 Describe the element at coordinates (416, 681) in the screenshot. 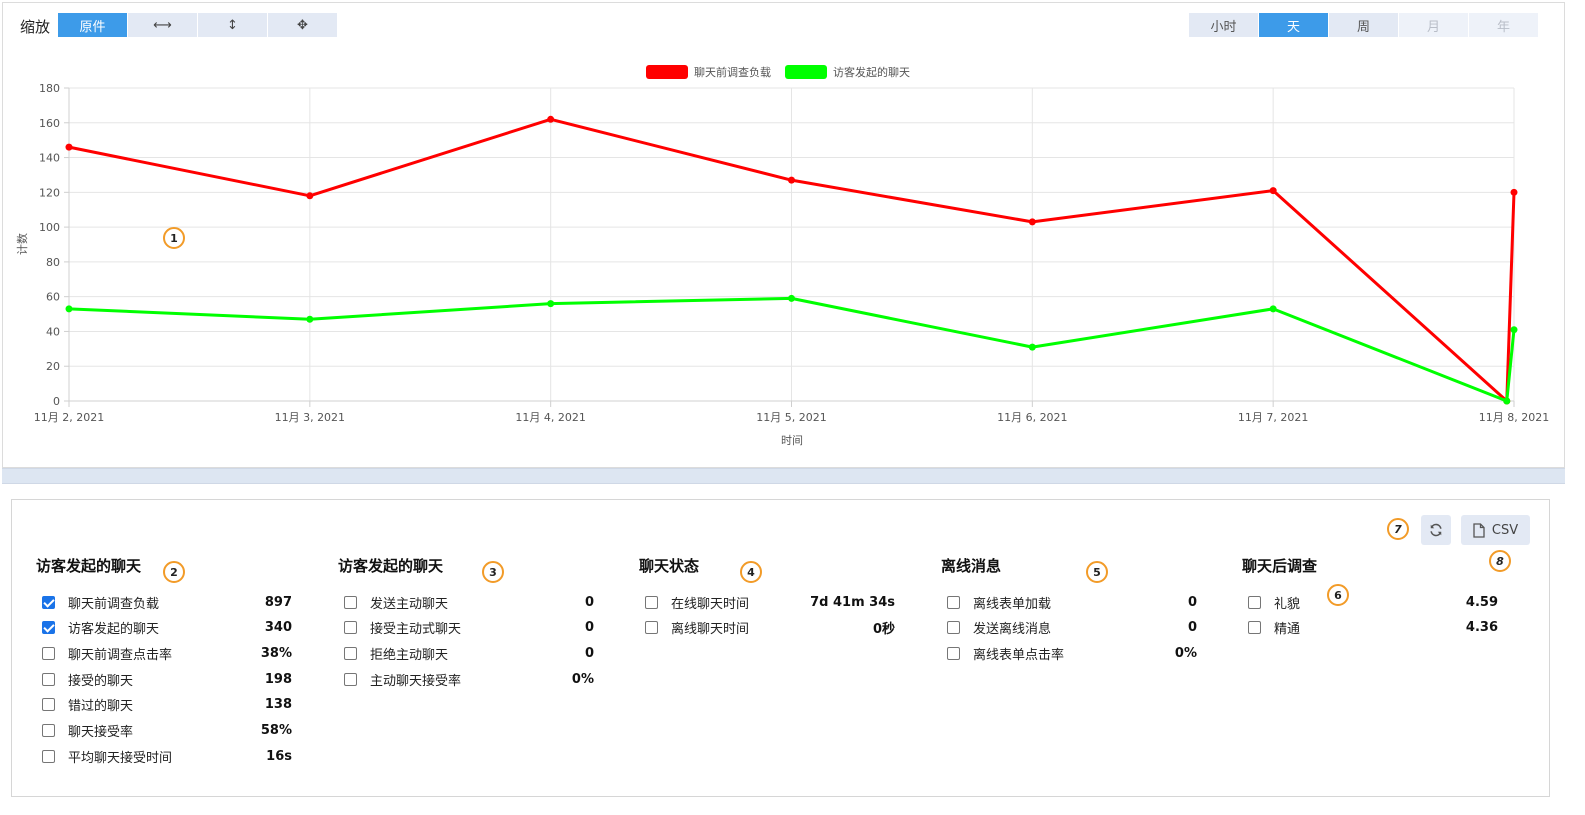

I see `stat-label: 主动聊天接受率` at that location.